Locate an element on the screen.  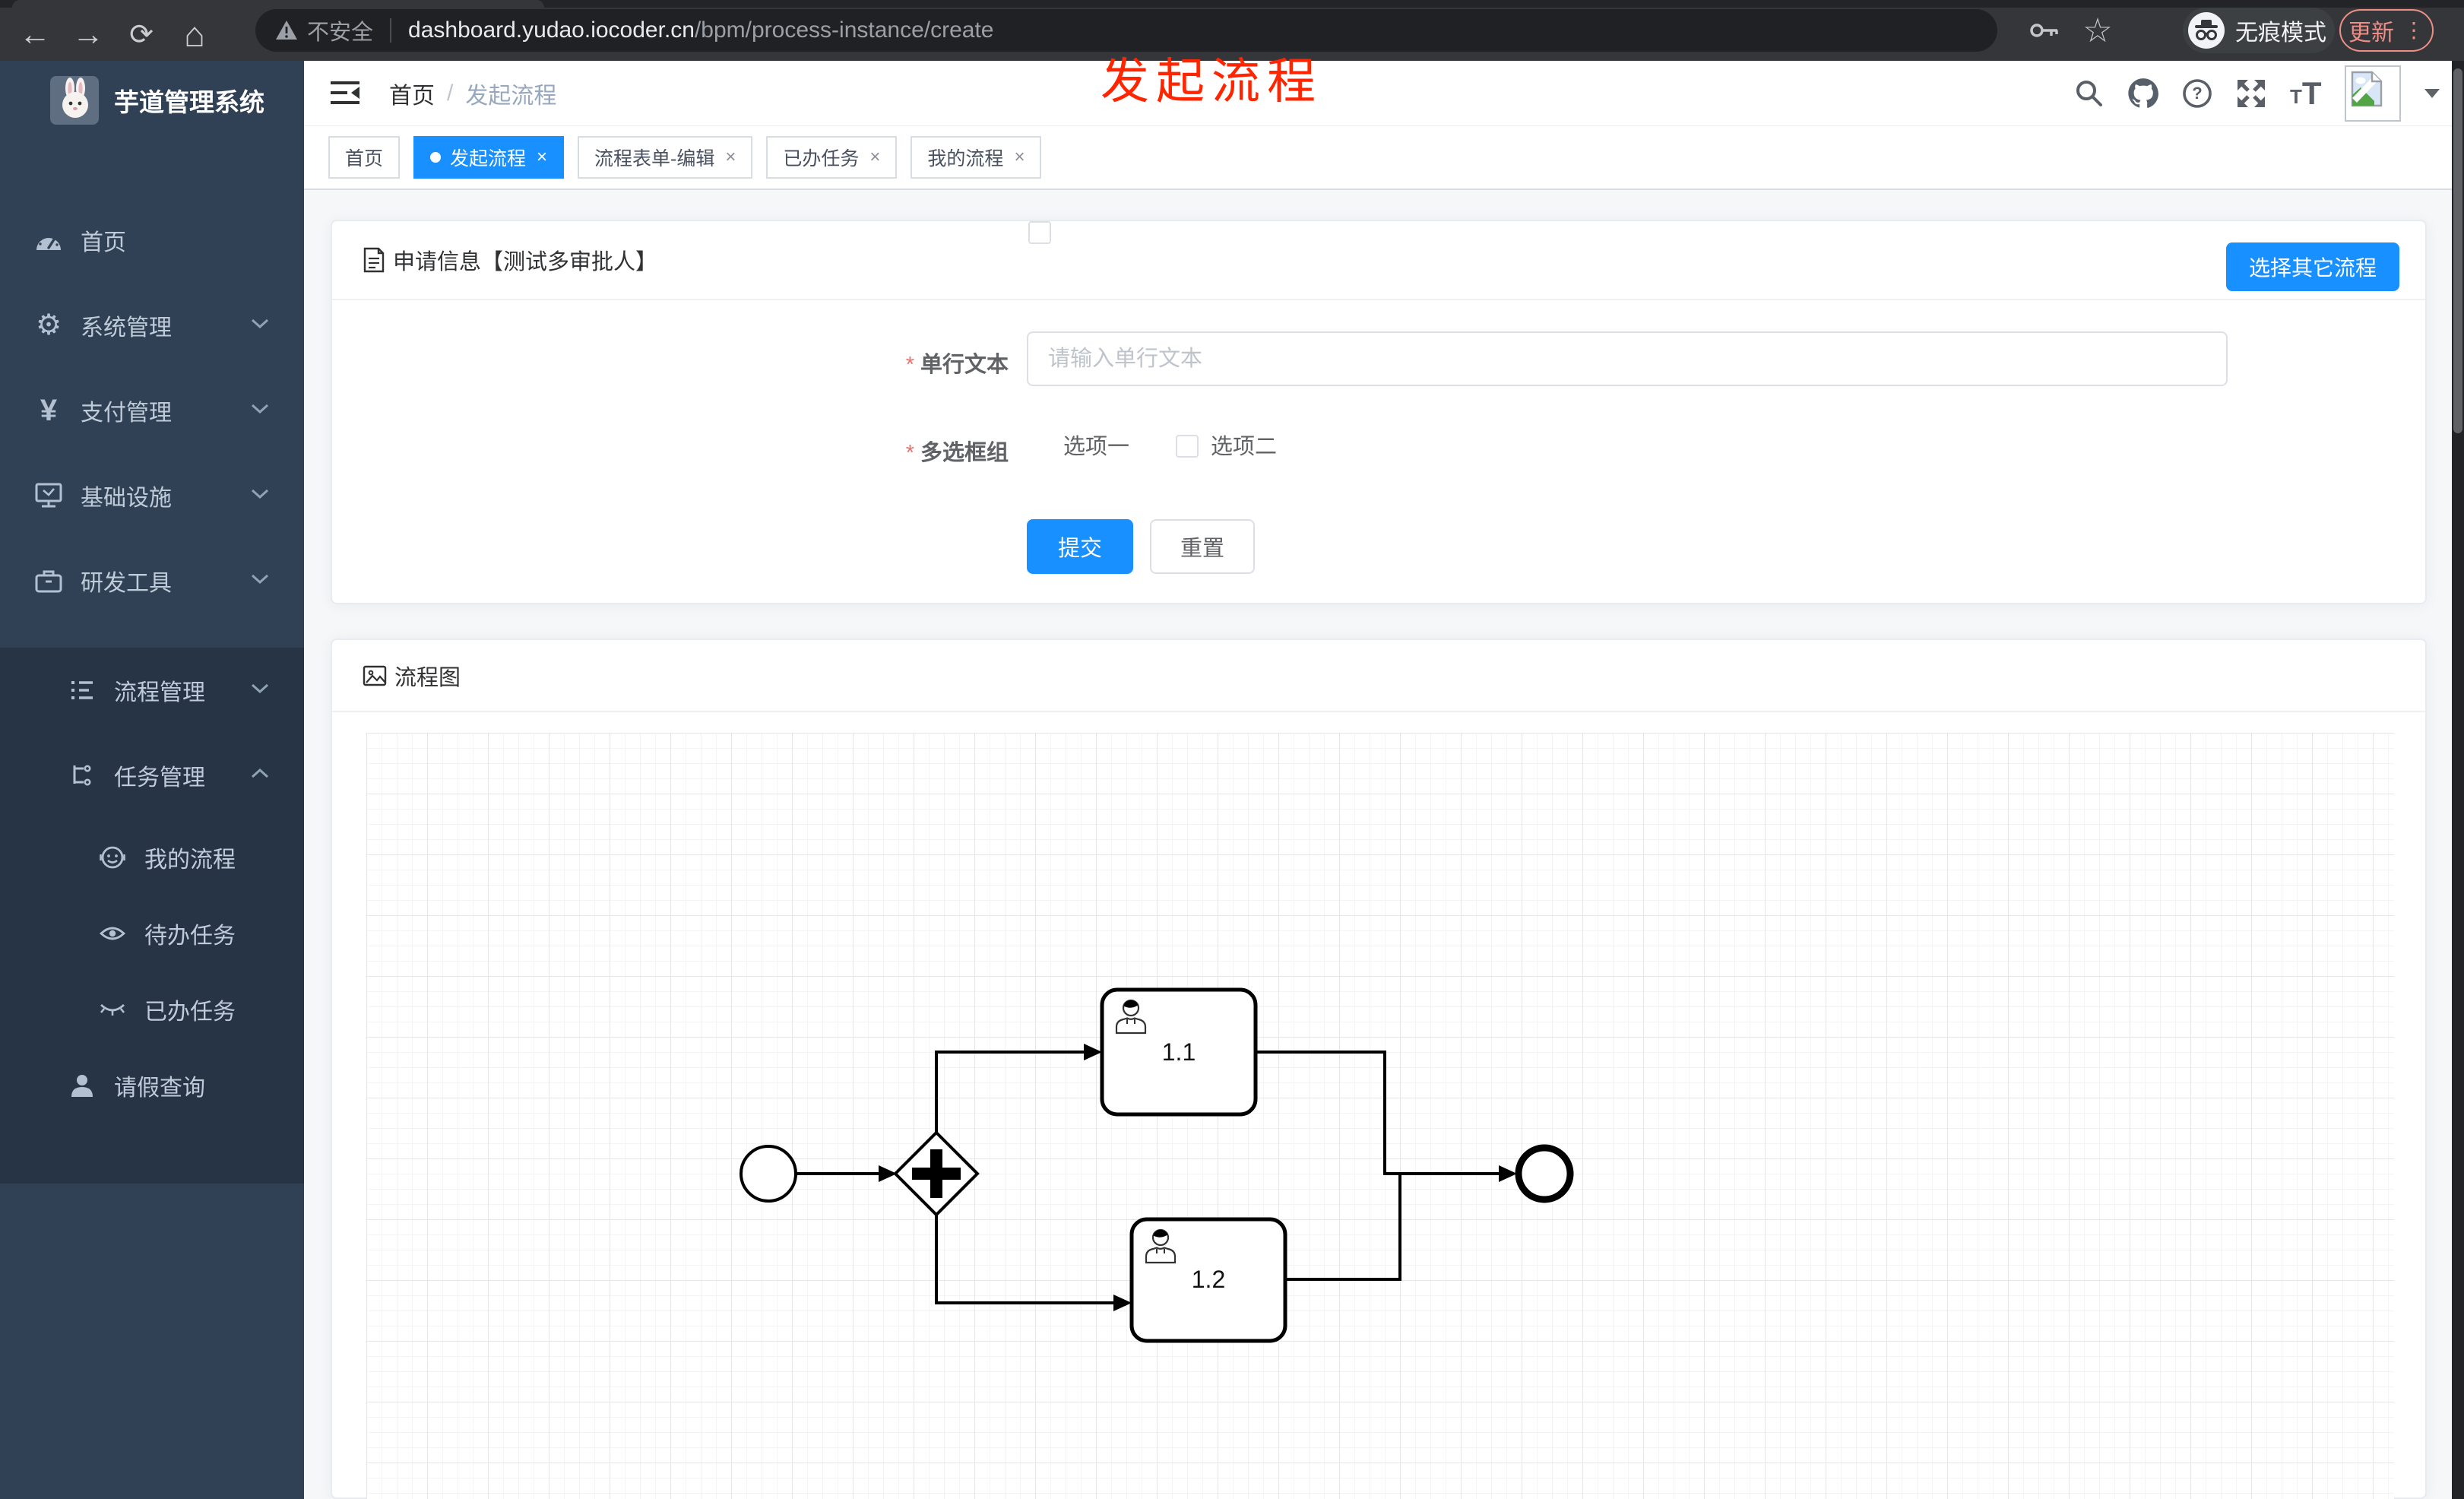
sidebar-item-system: ⚙ 系统管理 is located at coordinates (152, 326).